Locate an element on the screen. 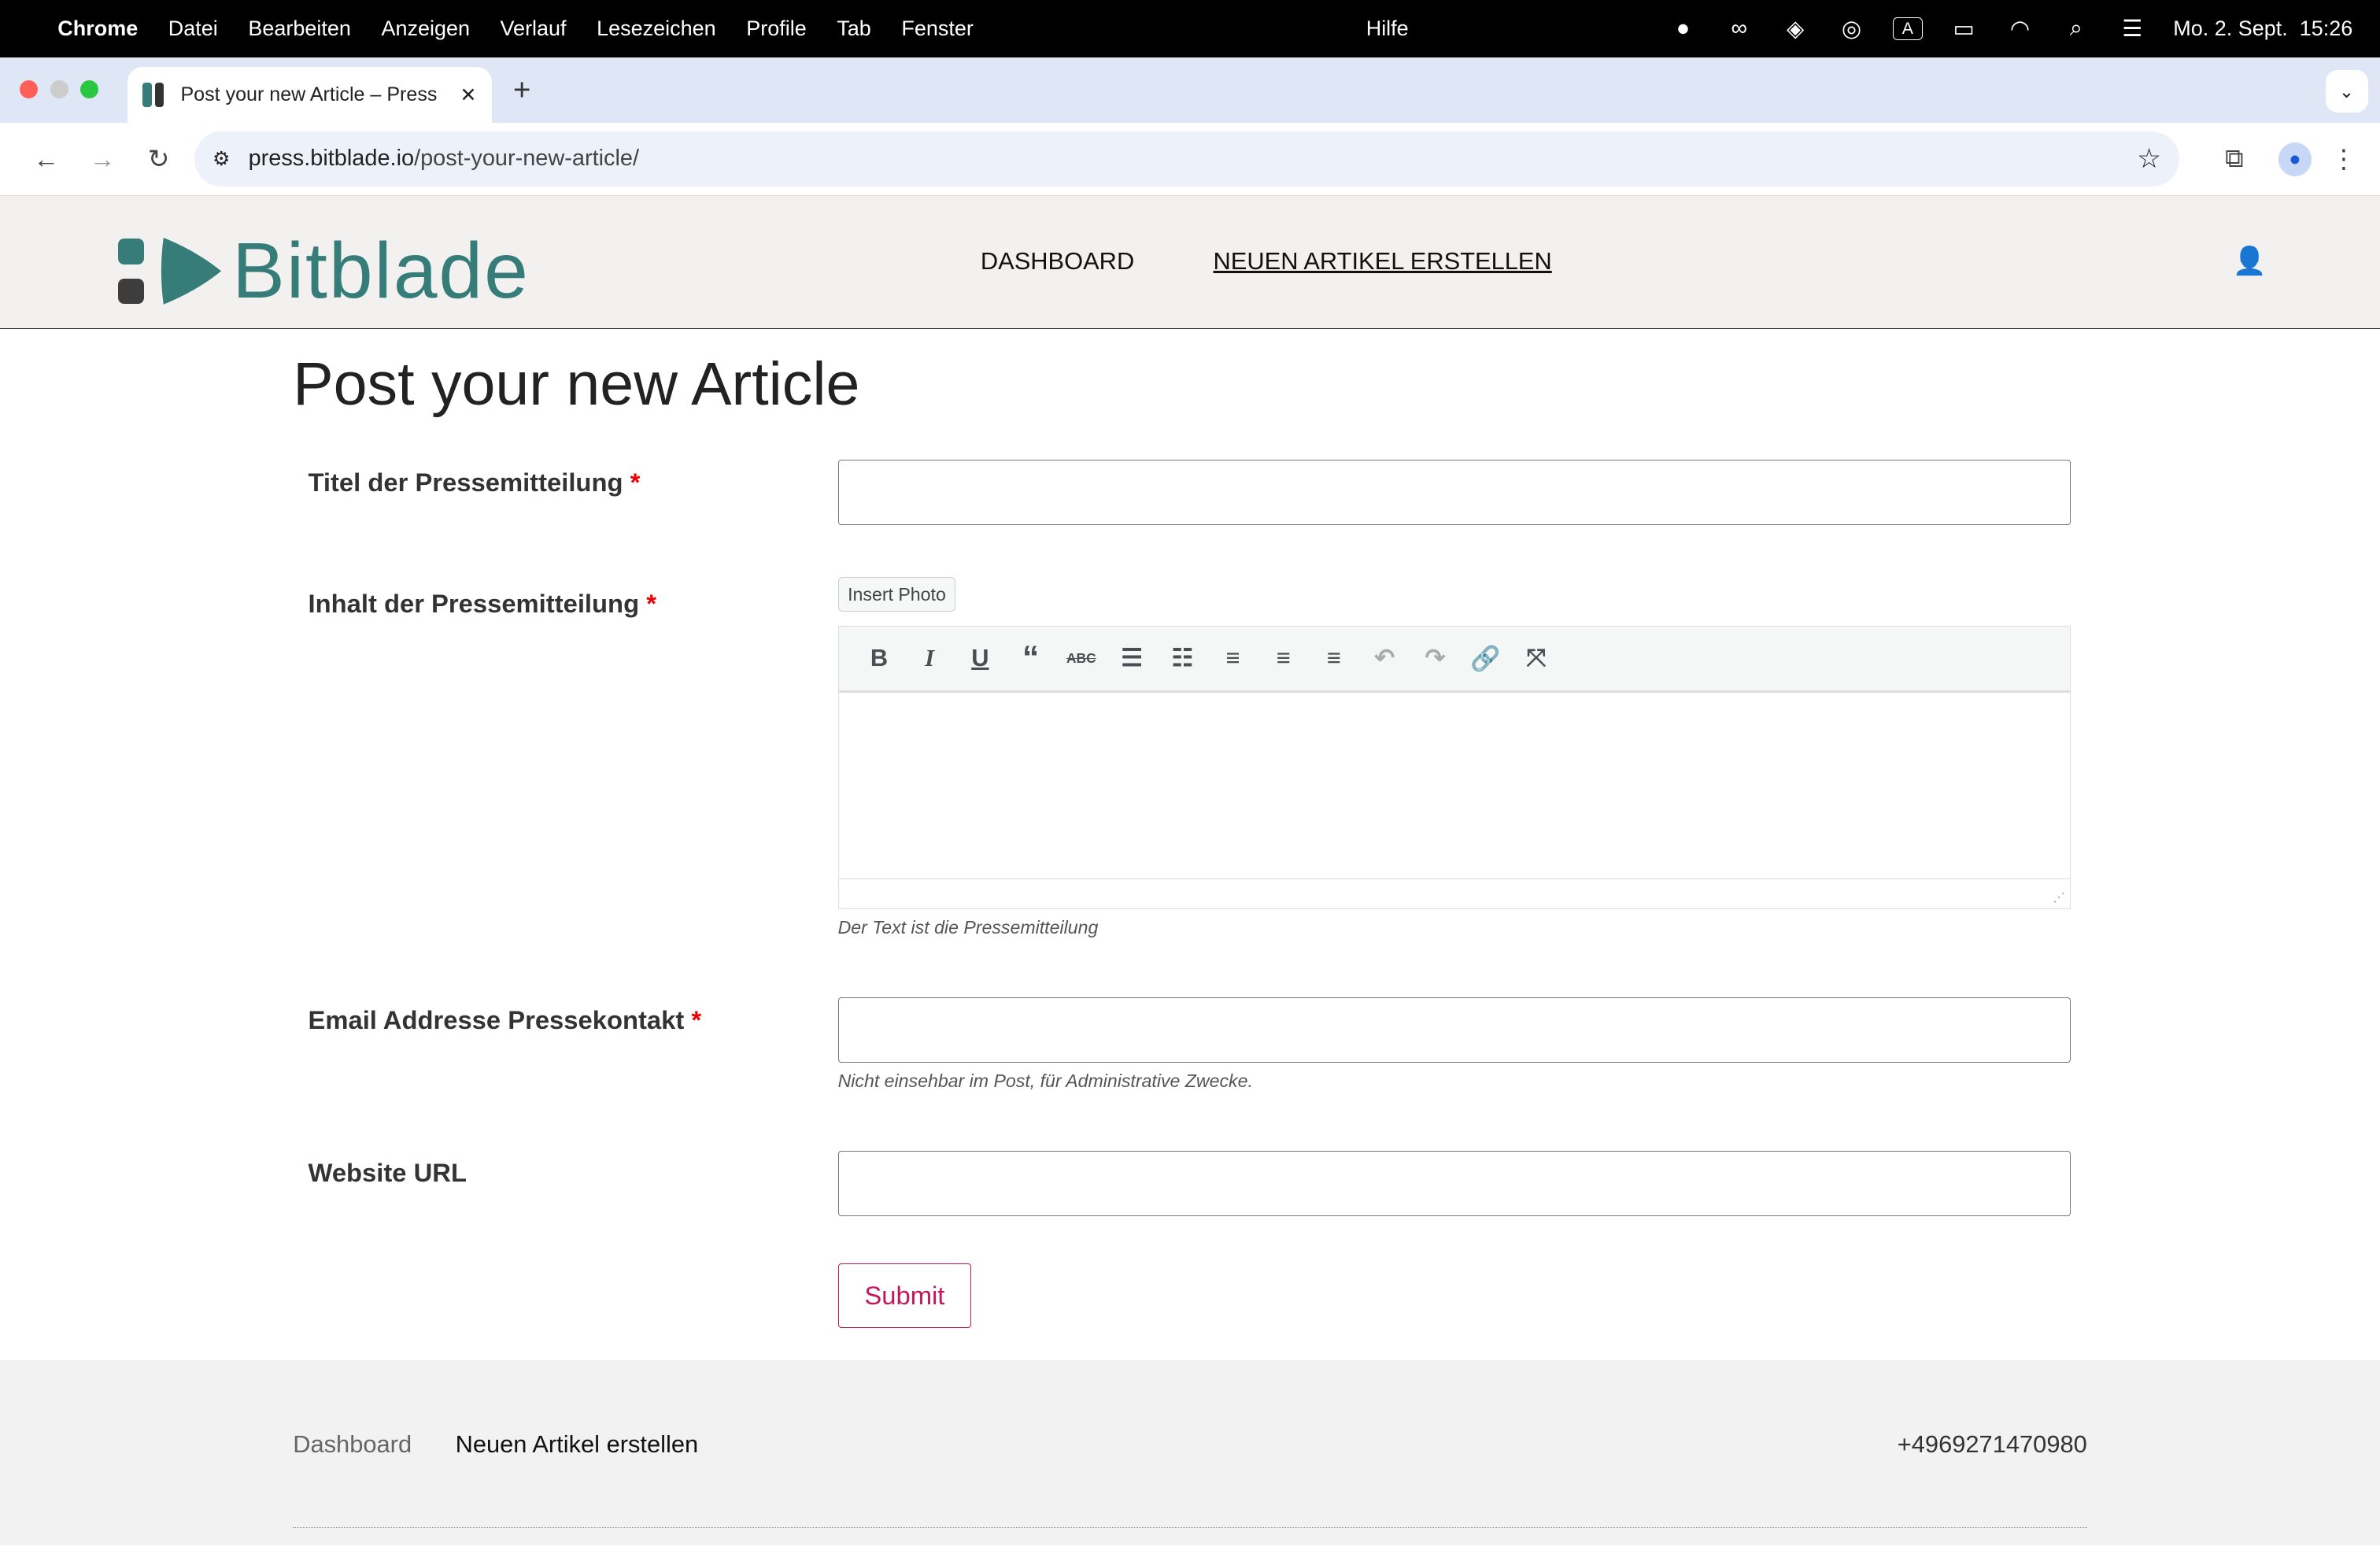 This screenshot has width=2380, height=1546. url-label: Website URL is located at coordinates (387, 1173).